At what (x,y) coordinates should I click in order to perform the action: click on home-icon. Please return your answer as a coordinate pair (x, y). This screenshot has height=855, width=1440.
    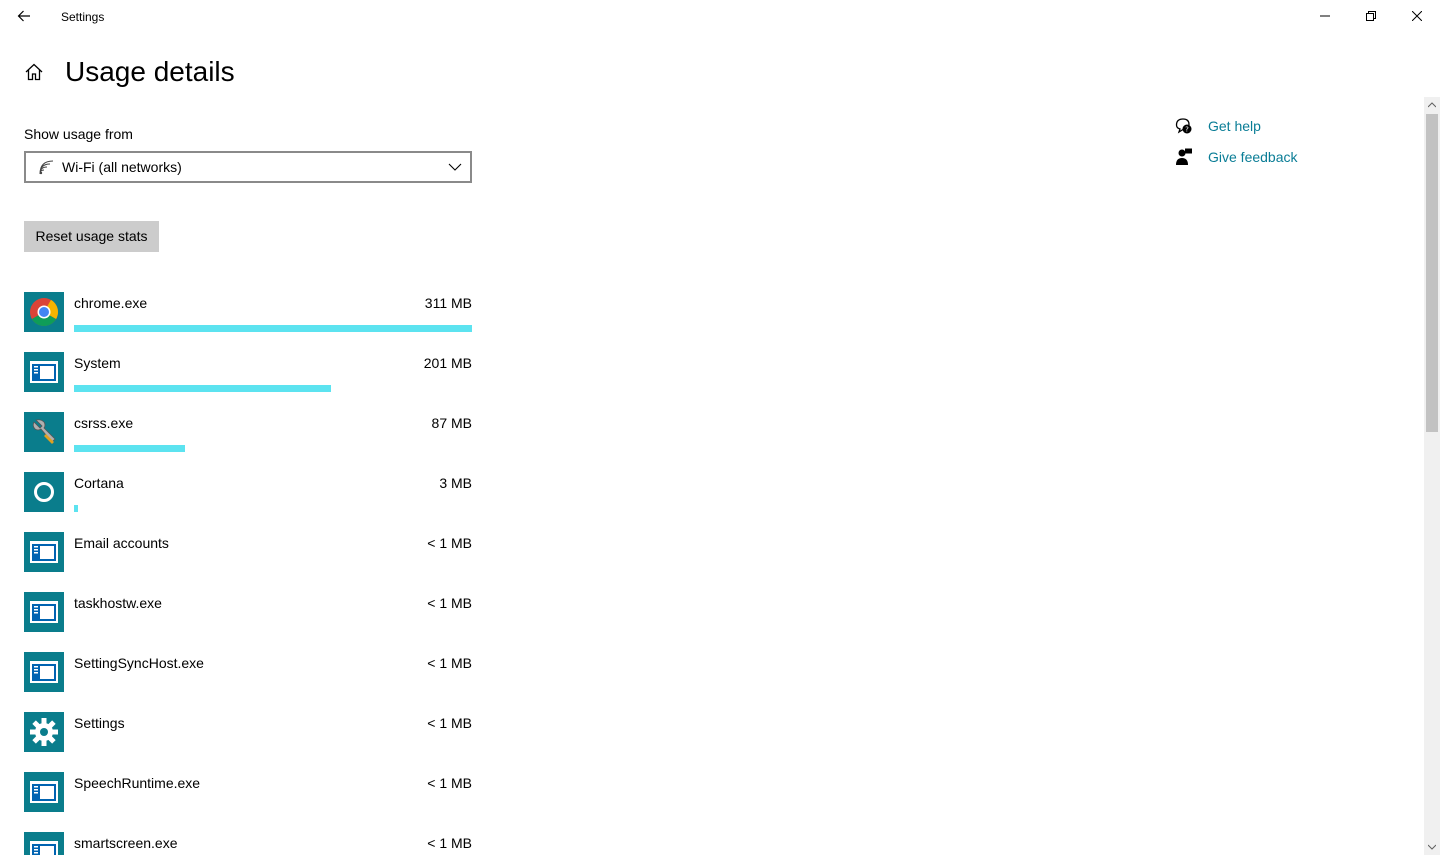
    Looking at the image, I should click on (34, 72).